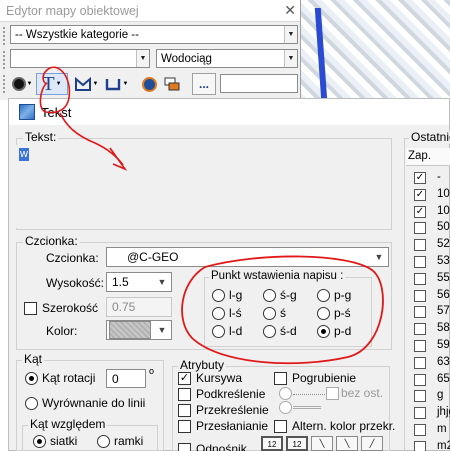 Image resolution: width=450 pixels, height=451 pixels. What do you see at coordinates (236, 331) in the screenshot?
I see `anchor-label-l-d: l-d` at bounding box center [236, 331].